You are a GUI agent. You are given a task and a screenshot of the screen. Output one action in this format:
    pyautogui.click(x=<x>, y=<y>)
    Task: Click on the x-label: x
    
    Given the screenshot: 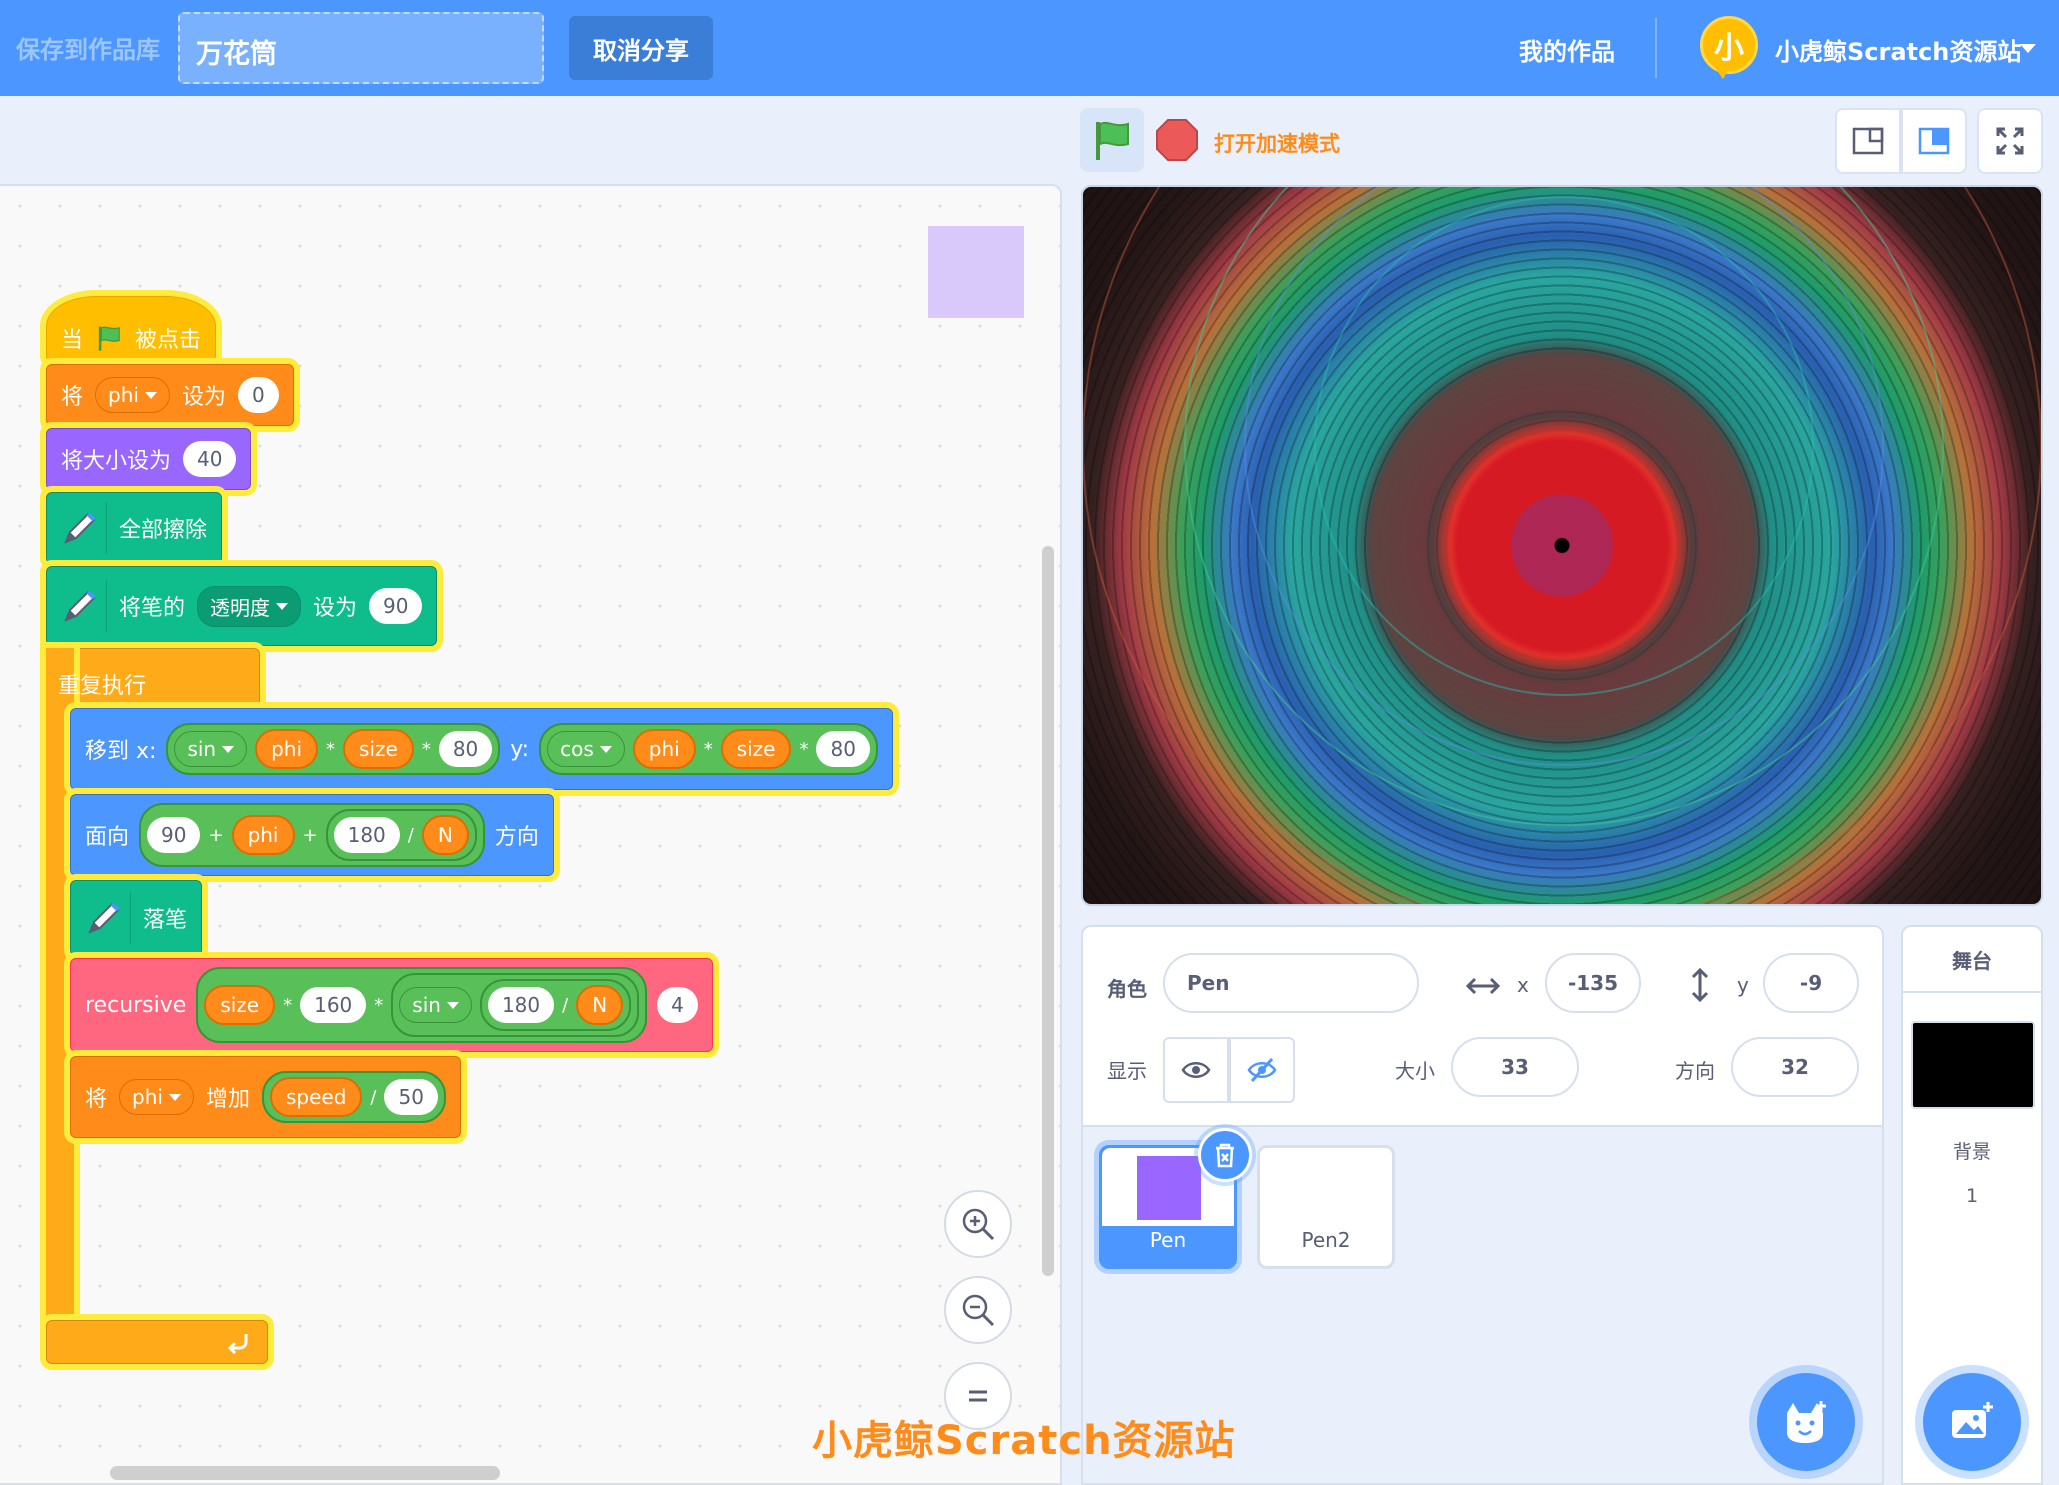 What is the action you would take?
    pyautogui.click(x=1523, y=985)
    